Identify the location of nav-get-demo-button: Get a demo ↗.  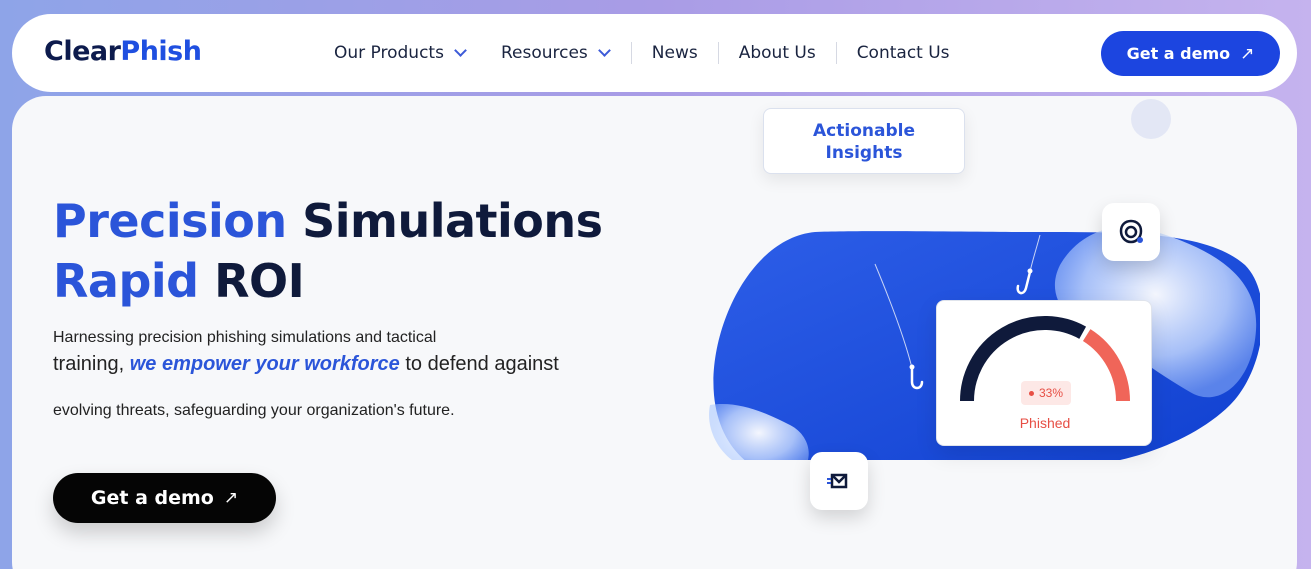
(1190, 53).